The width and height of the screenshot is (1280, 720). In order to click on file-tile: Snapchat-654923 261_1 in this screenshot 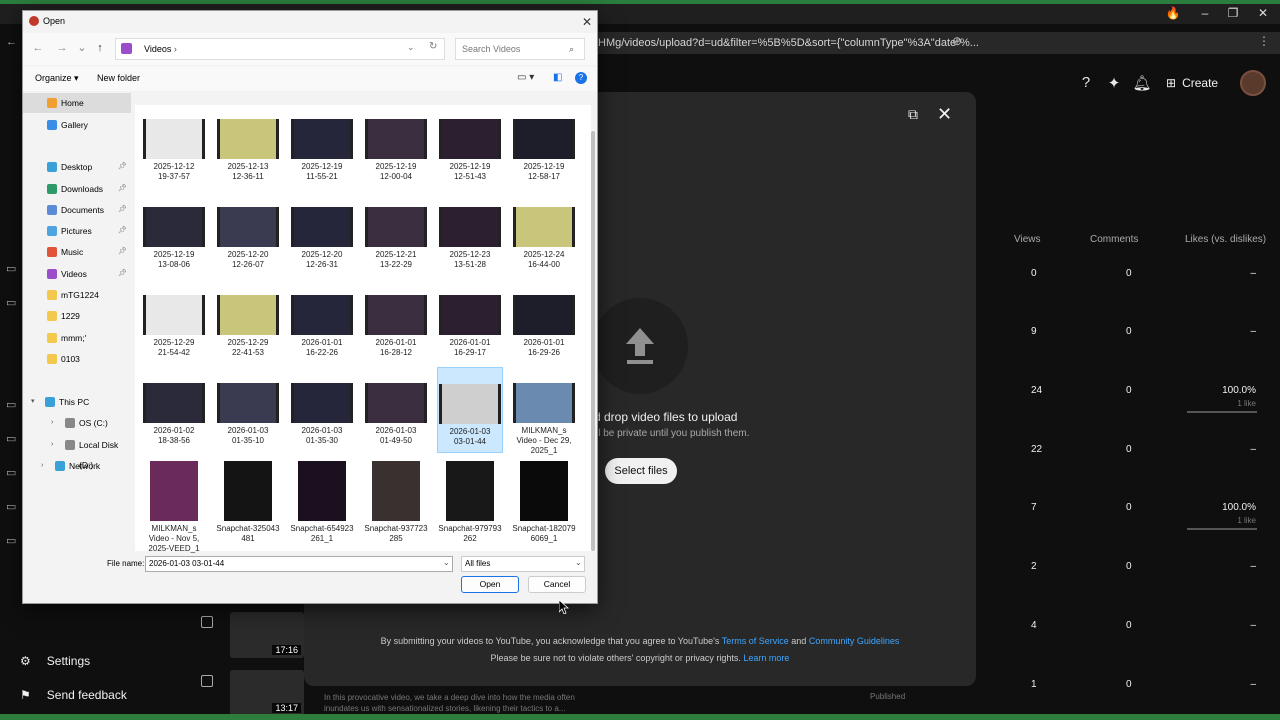, I will do `click(322, 500)`.